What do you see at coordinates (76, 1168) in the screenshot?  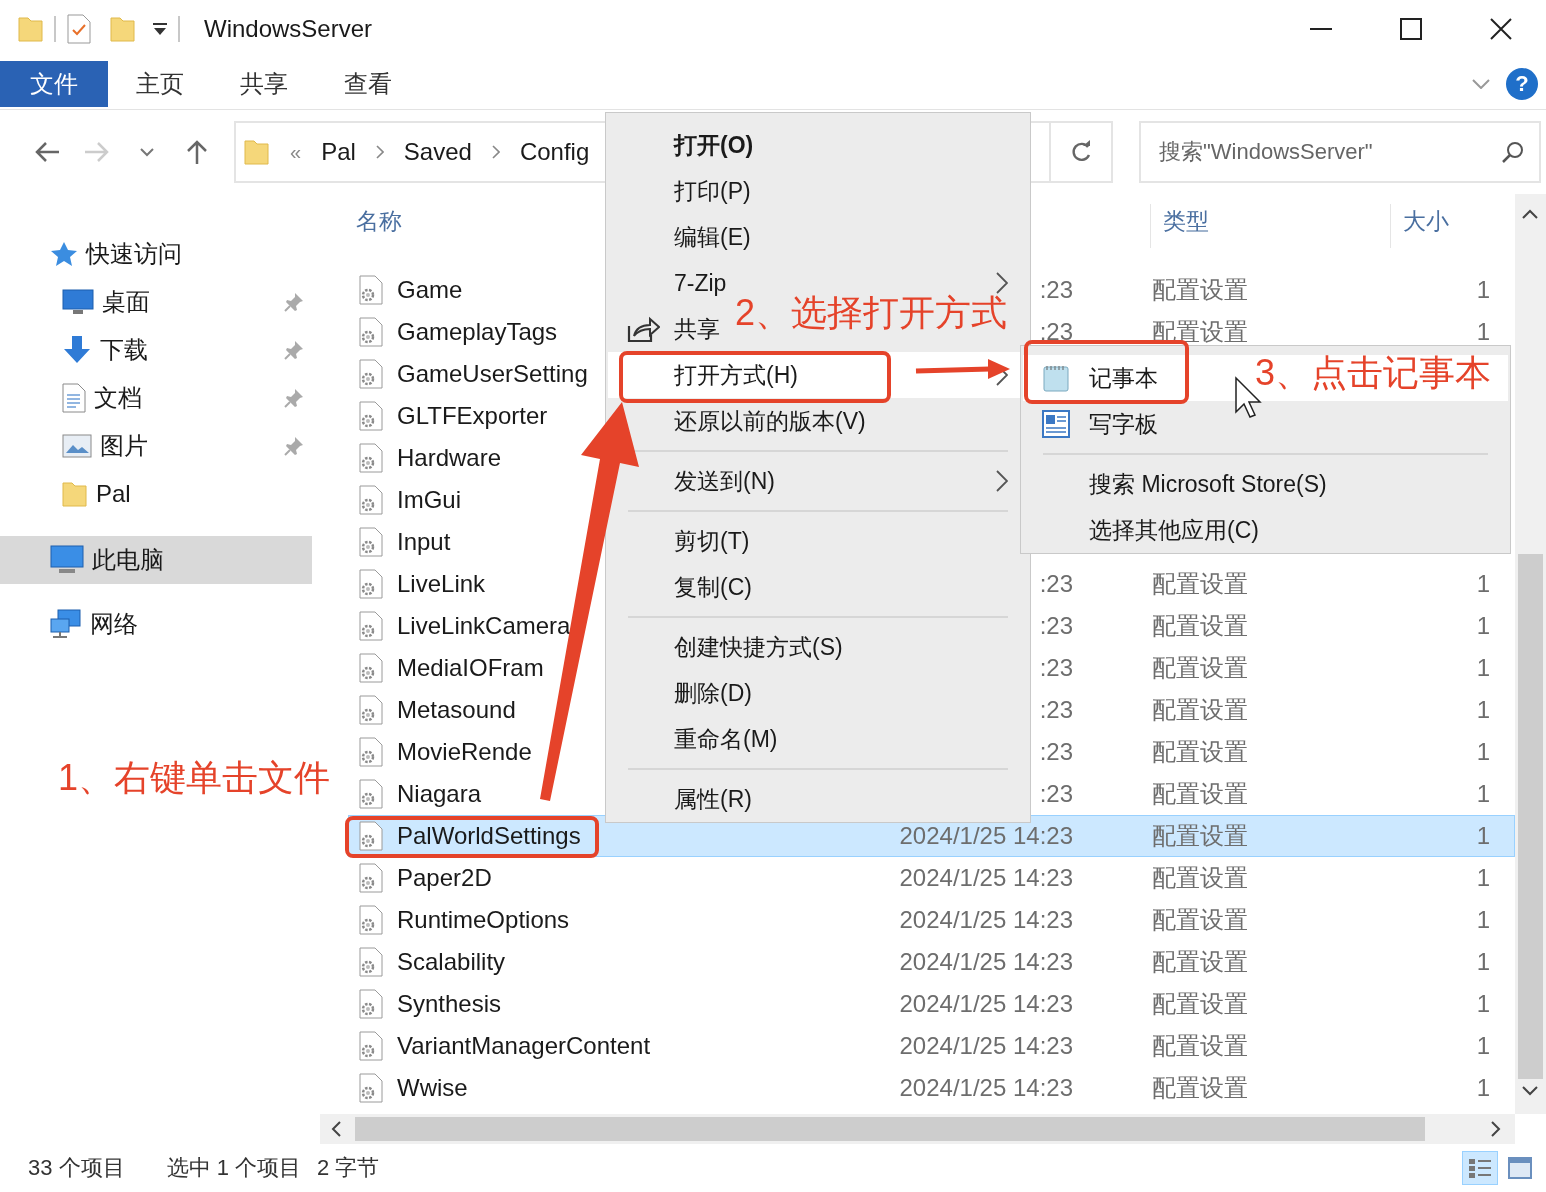 I see `item-count: 33 个项目` at bounding box center [76, 1168].